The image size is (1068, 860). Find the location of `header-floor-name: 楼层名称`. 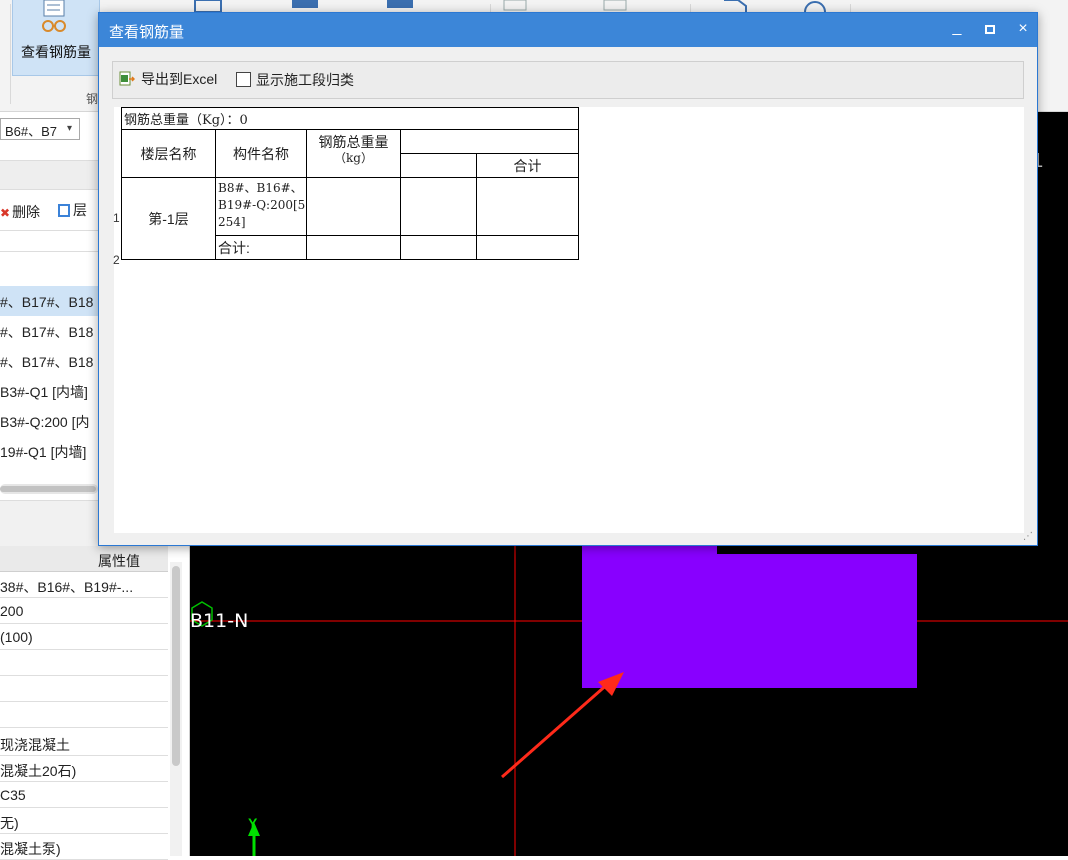

header-floor-name: 楼层名称 is located at coordinates (168, 153).